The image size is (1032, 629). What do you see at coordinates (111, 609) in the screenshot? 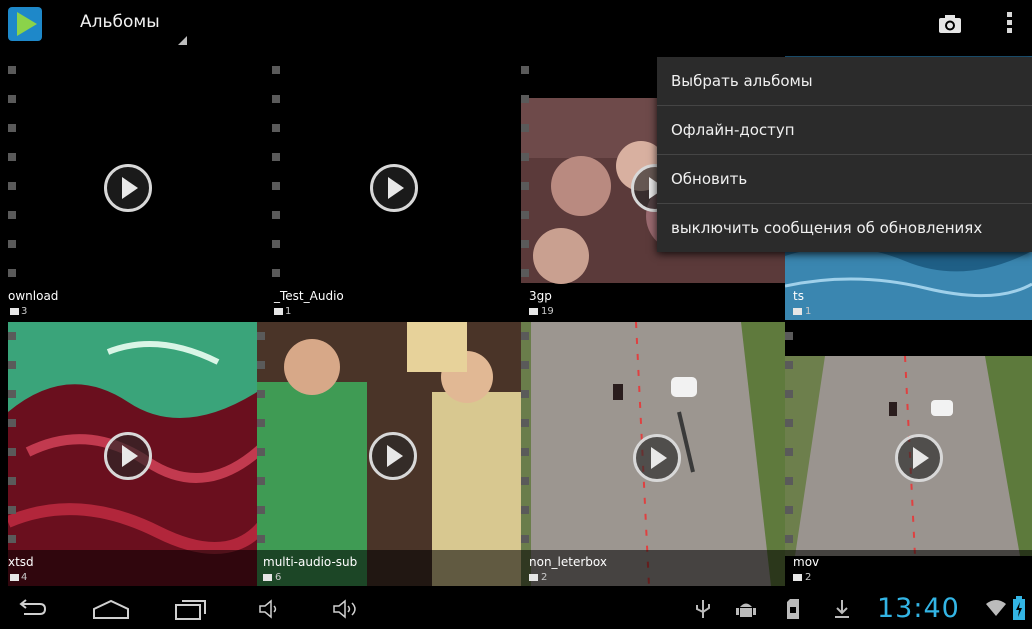
I see `home-icon` at bounding box center [111, 609].